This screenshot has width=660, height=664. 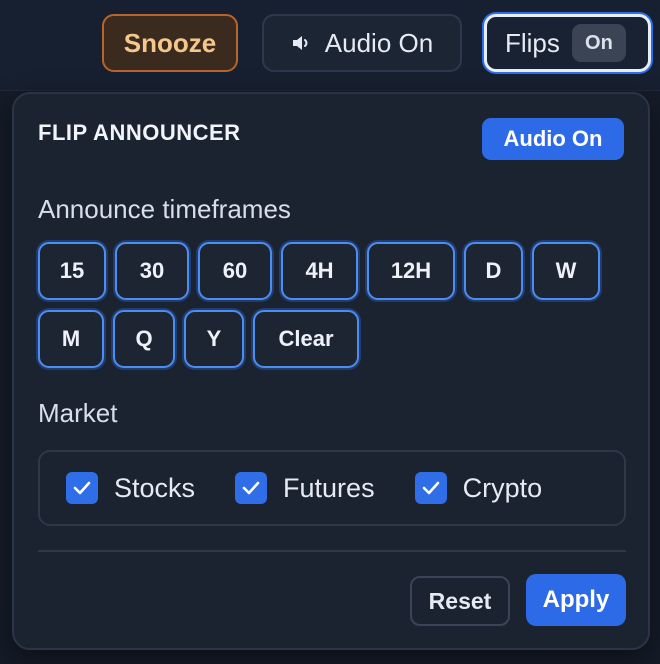 What do you see at coordinates (144, 339) in the screenshot?
I see `timeframe-chip-q: Q` at bounding box center [144, 339].